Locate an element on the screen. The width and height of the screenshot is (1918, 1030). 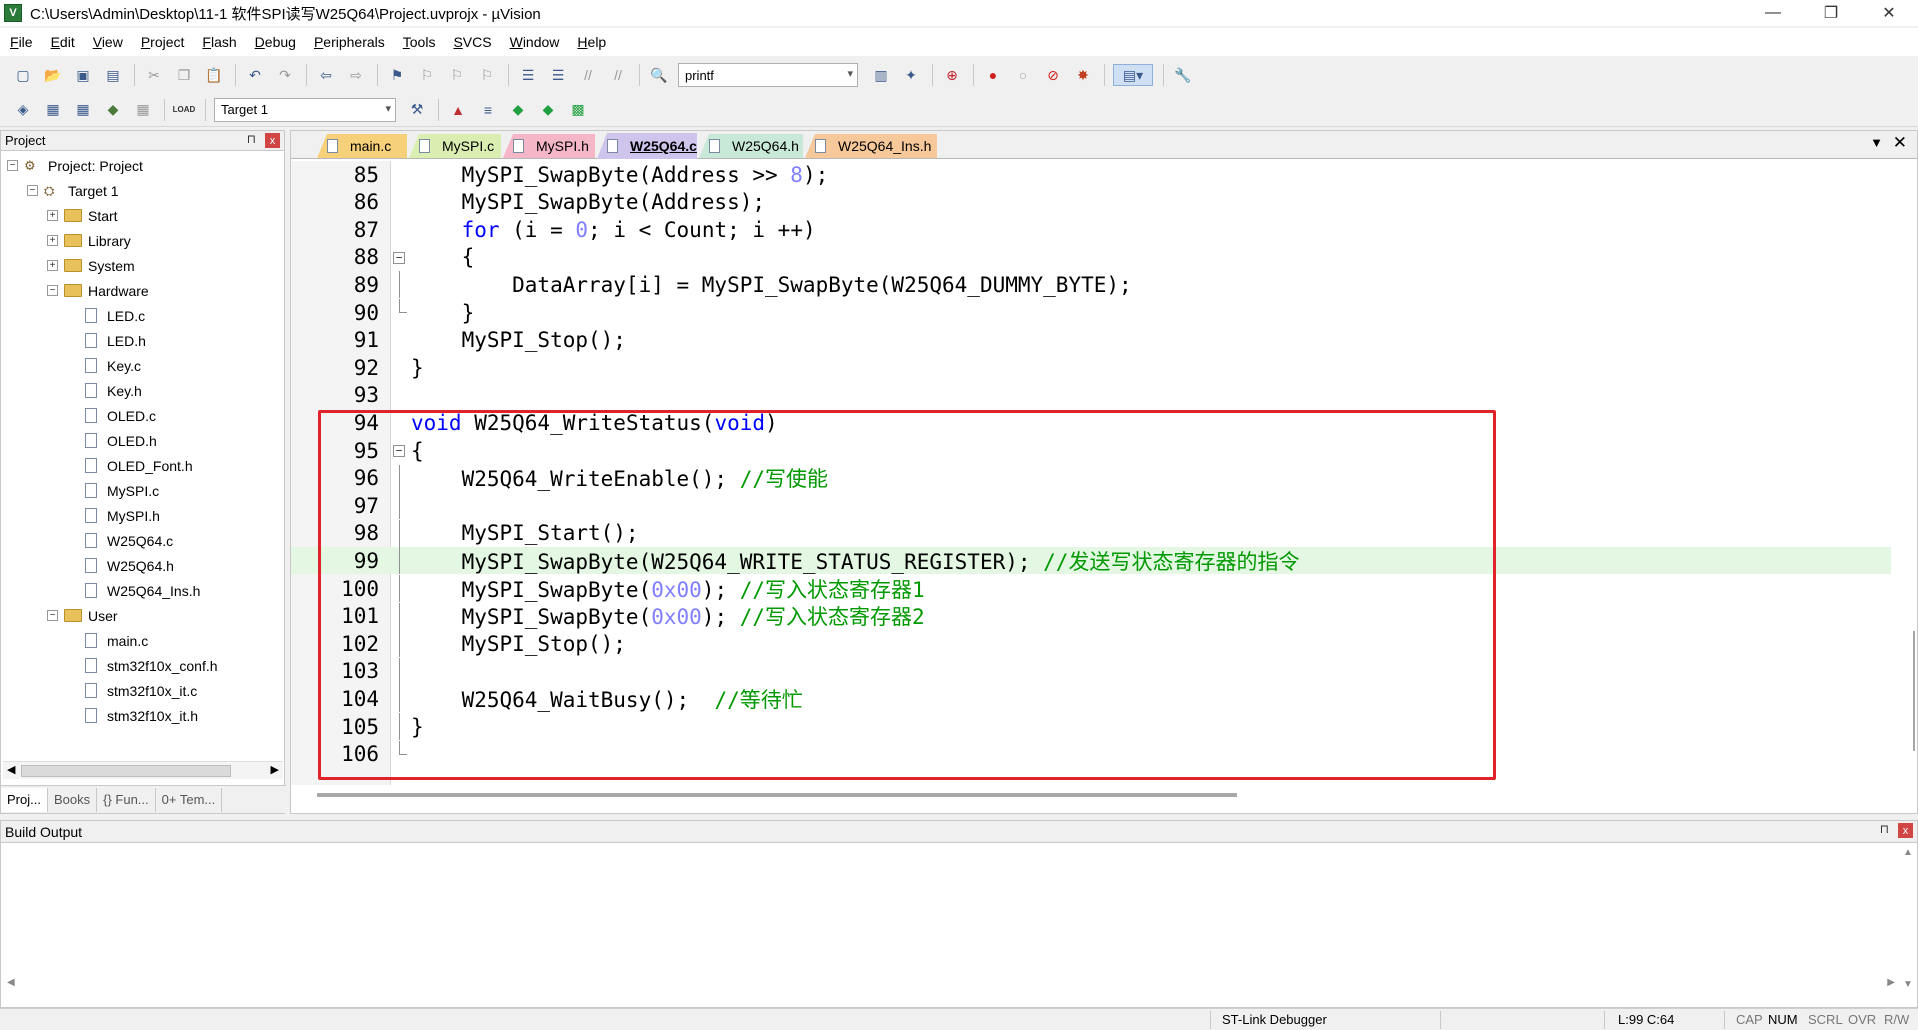
pack-installer-icon: ◆ is located at coordinates (518, 110).